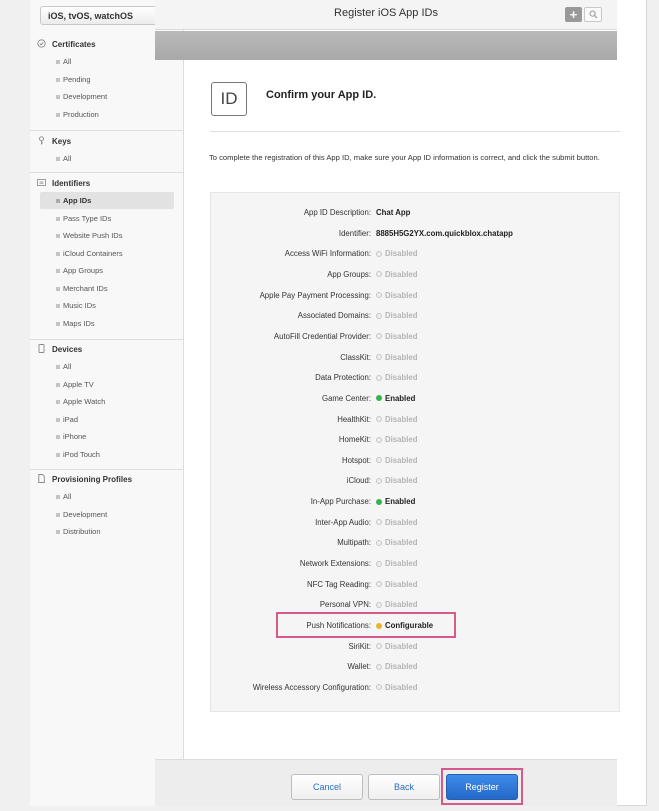 This screenshot has height=811, width=659. What do you see at coordinates (229, 99) in the screenshot?
I see `app-id-badge-icon: ID` at bounding box center [229, 99].